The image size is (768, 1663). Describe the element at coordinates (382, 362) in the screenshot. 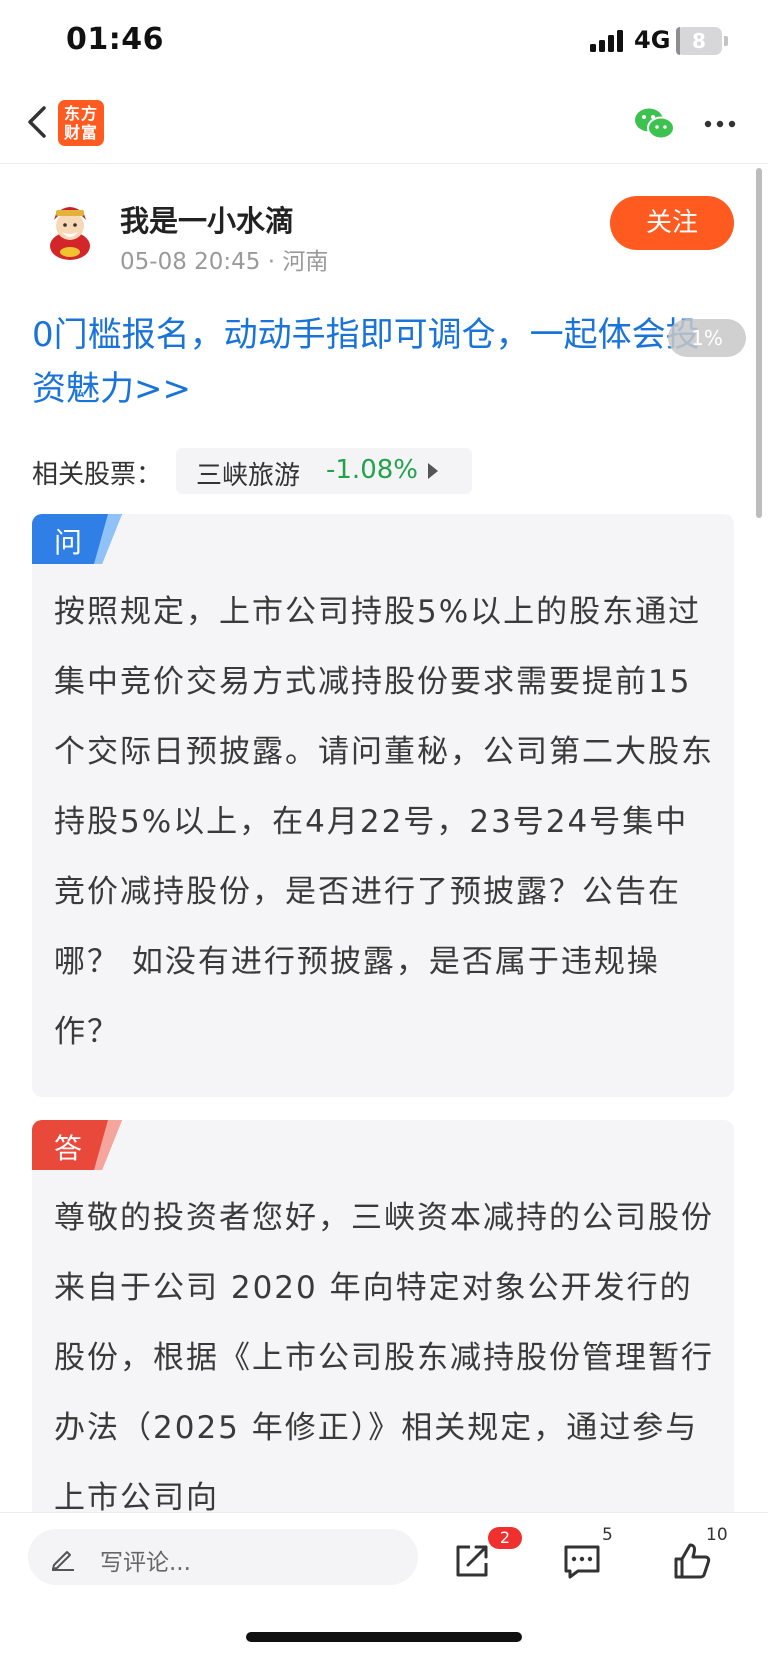

I see `promo-link: 0门槛报名，动动手指即可调仓，一起体会投资魅力>>` at that location.